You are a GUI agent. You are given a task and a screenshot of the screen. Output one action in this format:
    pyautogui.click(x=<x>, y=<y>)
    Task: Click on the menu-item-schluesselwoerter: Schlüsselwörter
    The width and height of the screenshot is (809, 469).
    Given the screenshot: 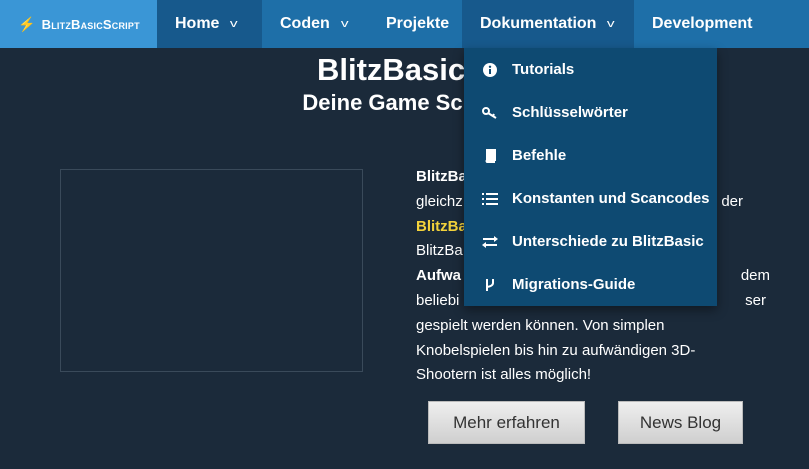 What is the action you would take?
    pyautogui.click(x=590, y=112)
    